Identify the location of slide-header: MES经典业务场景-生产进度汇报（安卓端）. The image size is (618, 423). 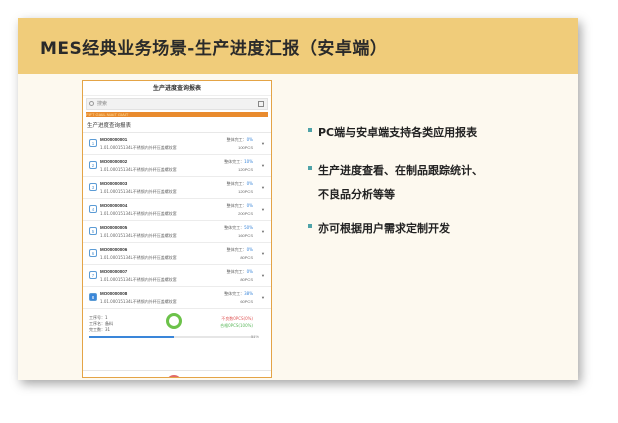
(298, 46).